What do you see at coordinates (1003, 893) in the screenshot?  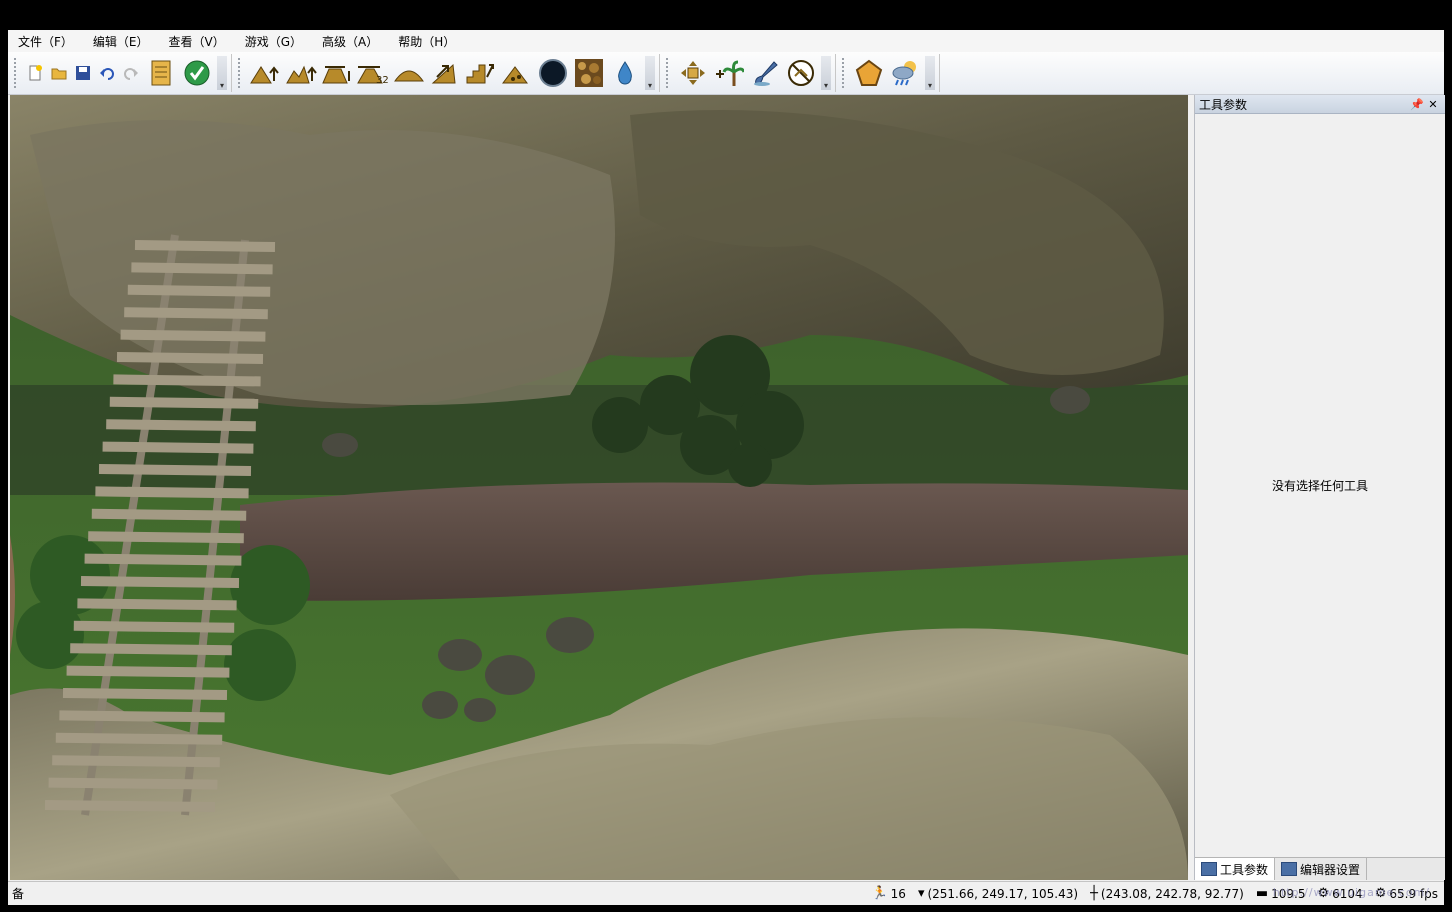 I see `cursor-position-value: (251.66, 249.17, 105.43)` at bounding box center [1003, 893].